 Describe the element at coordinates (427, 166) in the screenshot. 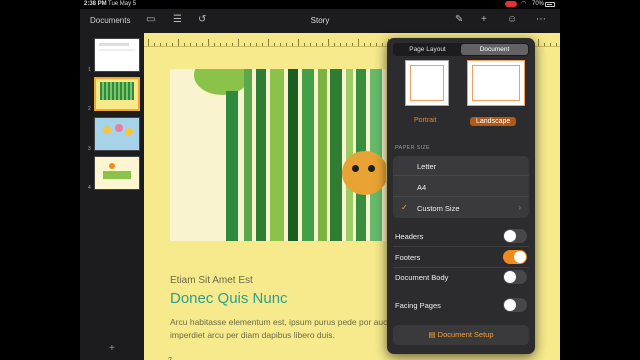

I see `paper-size-letter-label: Letter` at that location.